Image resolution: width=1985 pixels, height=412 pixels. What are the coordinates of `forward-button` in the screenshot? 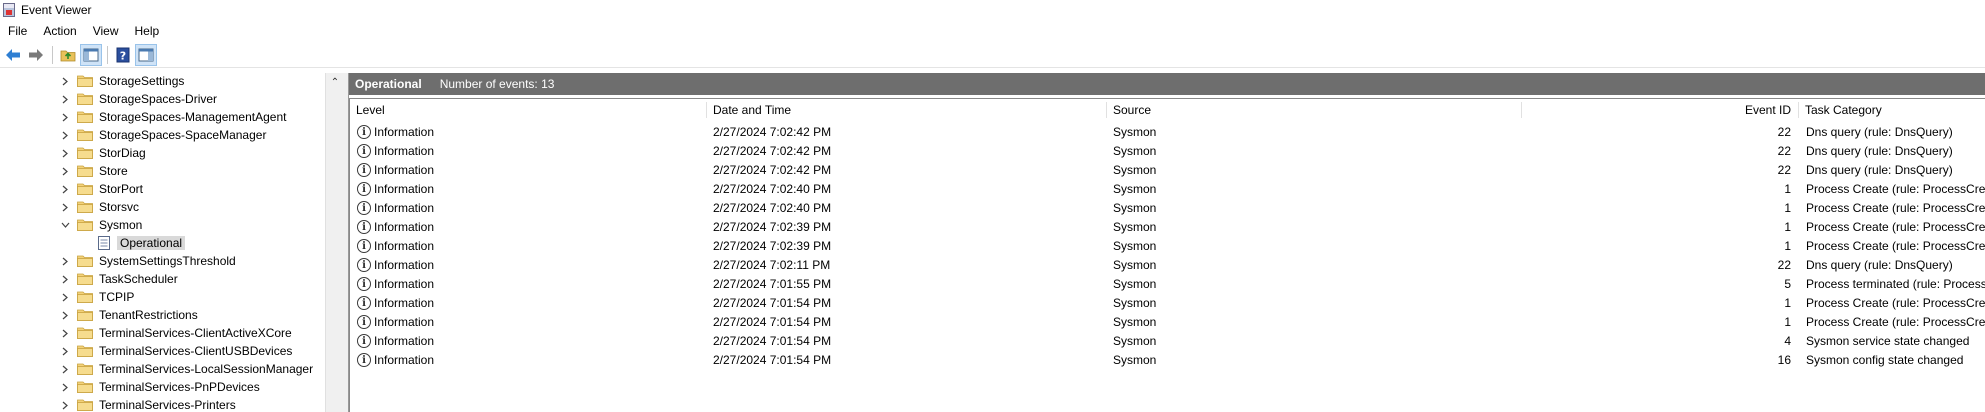 It's located at (36, 55).